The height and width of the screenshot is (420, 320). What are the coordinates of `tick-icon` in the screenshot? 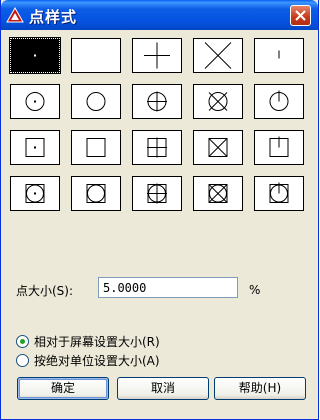 It's located at (279, 54).